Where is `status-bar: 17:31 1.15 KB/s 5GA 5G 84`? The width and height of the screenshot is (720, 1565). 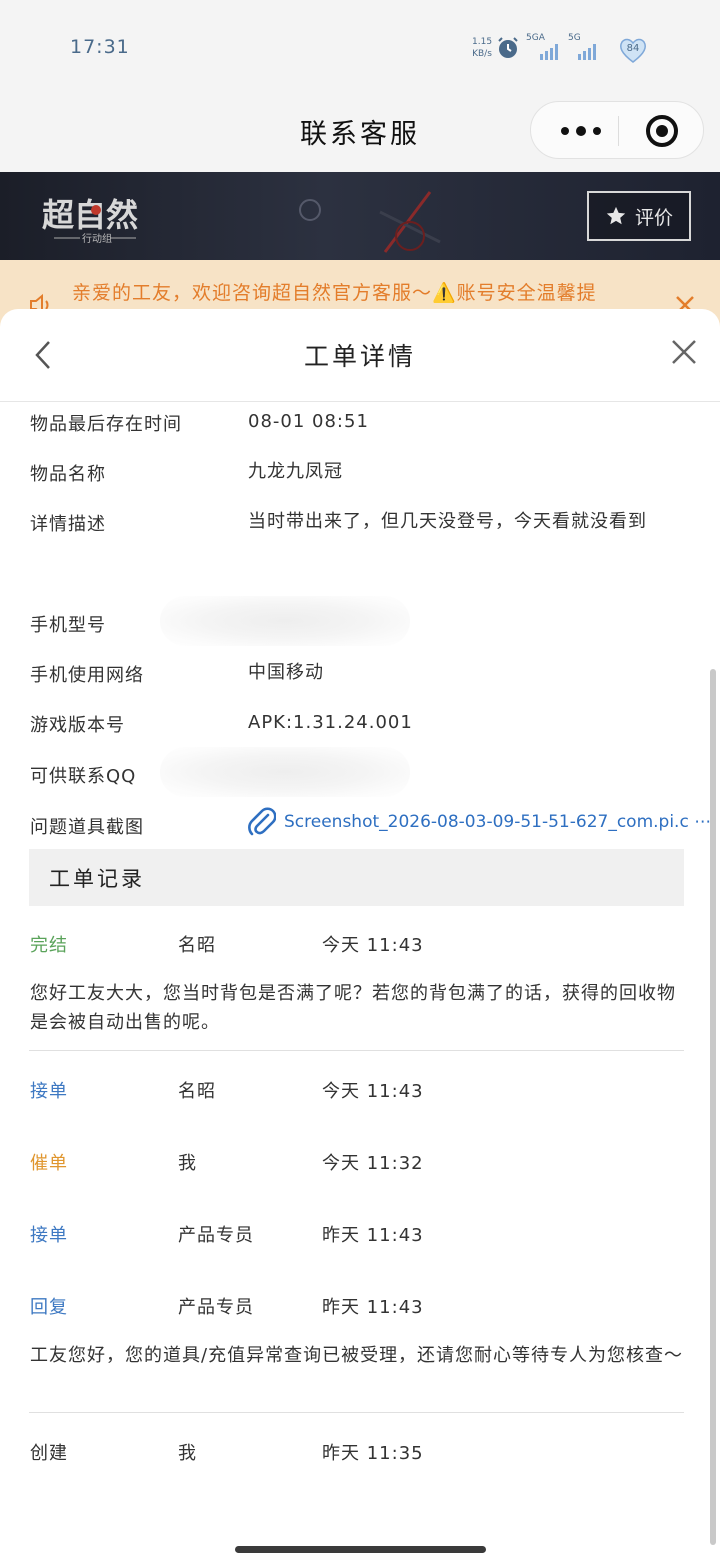
status-bar: 17:31 1.15 KB/s 5GA 5G 84 is located at coordinates (360, 48).